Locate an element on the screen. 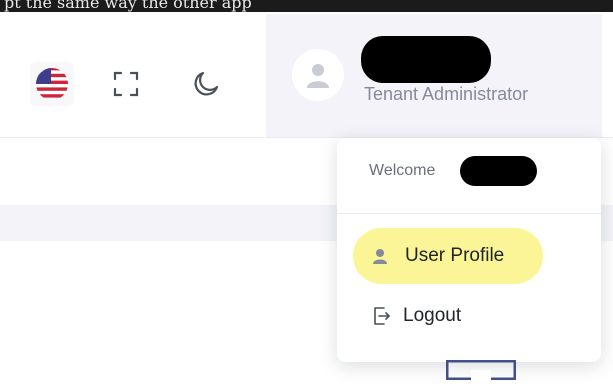  redacted-username is located at coordinates (426, 59).